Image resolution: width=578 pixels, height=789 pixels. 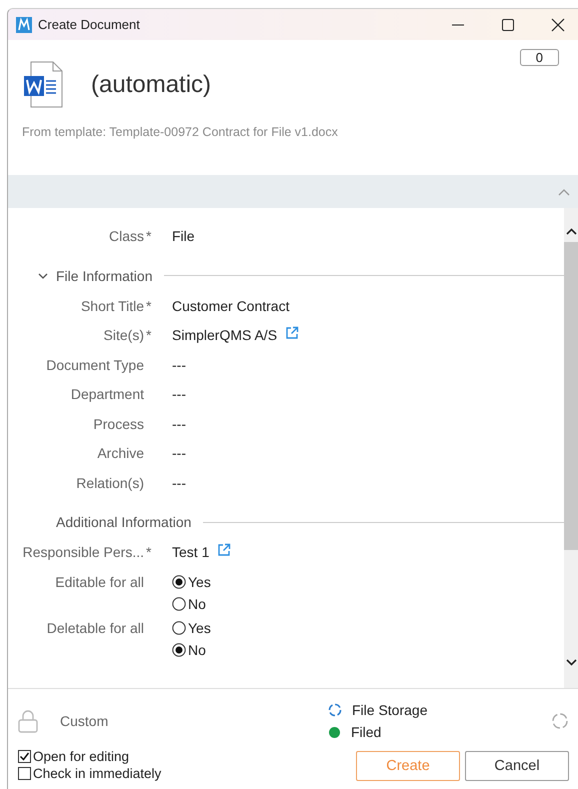 What do you see at coordinates (104, 276) in the screenshot?
I see `section-title: File Information` at bounding box center [104, 276].